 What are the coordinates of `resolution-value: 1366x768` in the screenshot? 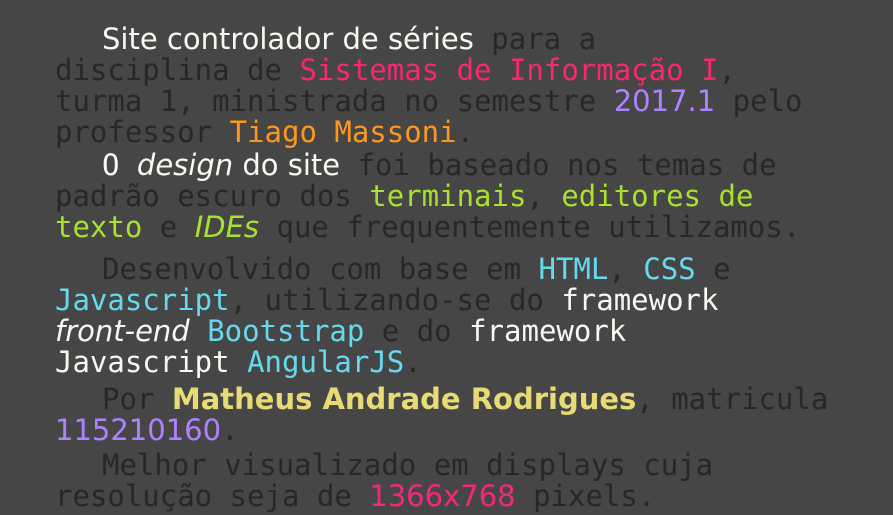 It's located at (442, 496).